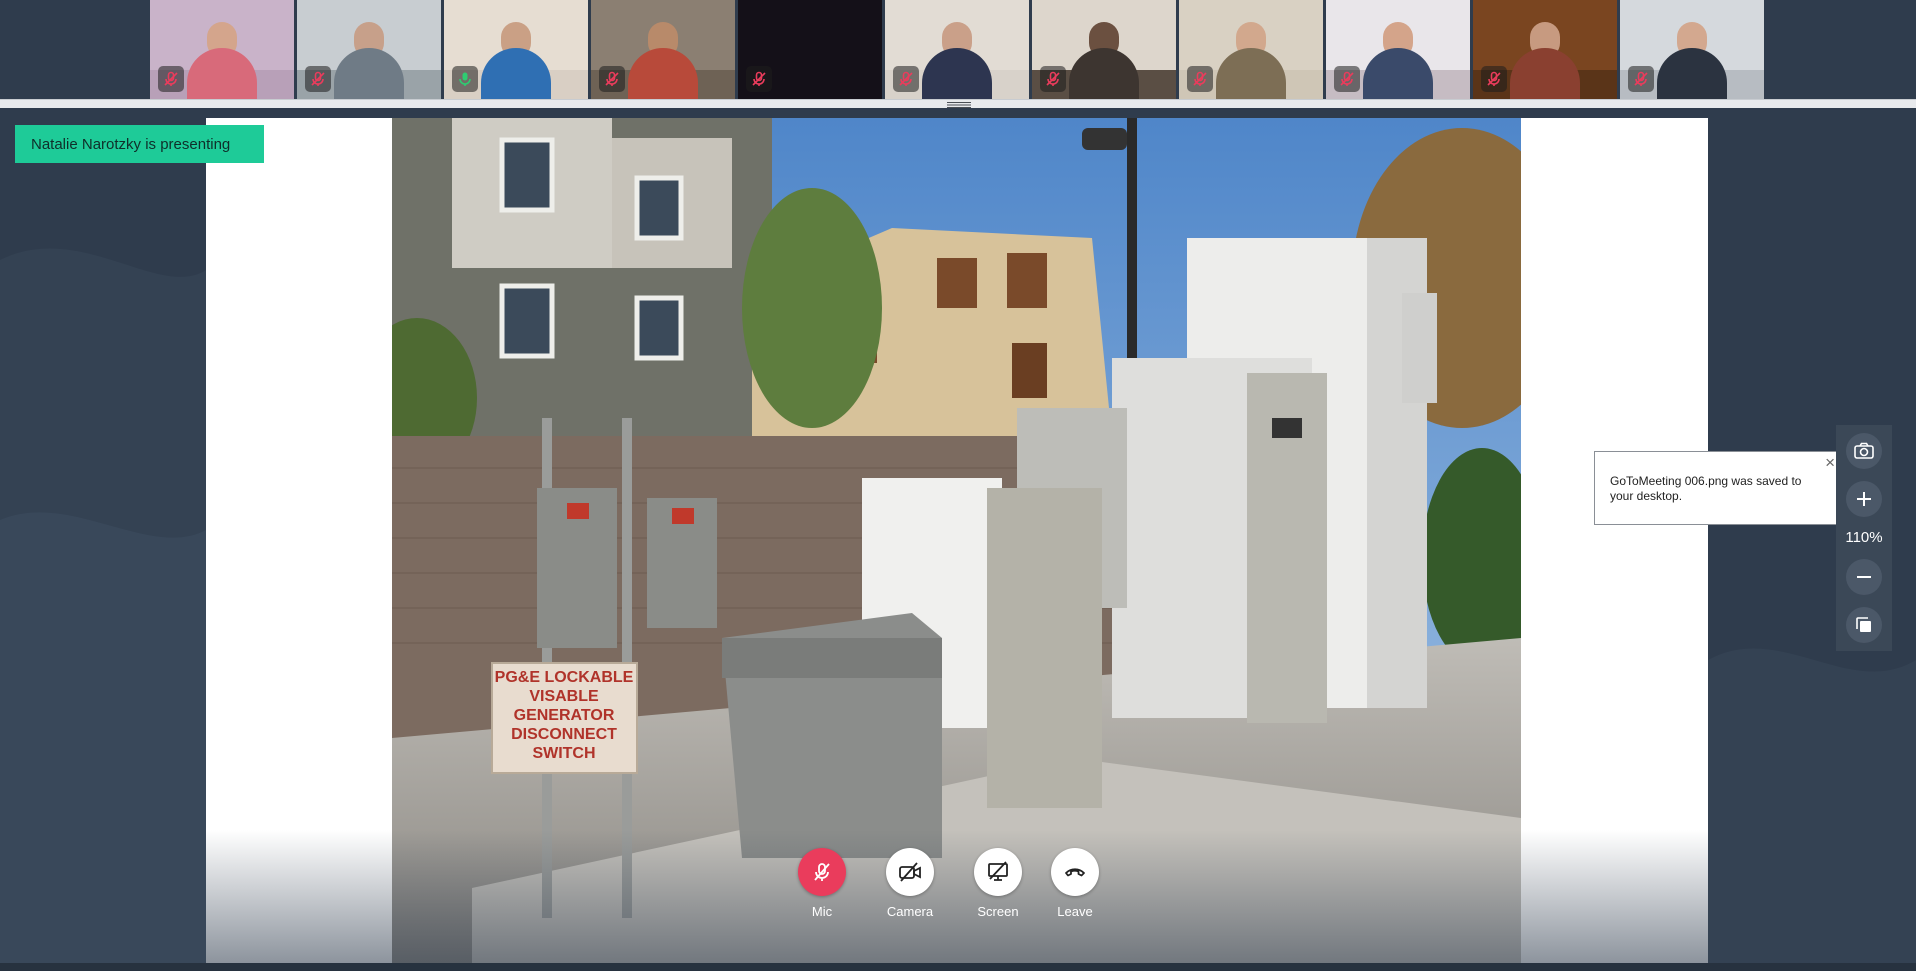  Describe the element at coordinates (822, 872) in the screenshot. I see `microphone-off-icon` at that location.